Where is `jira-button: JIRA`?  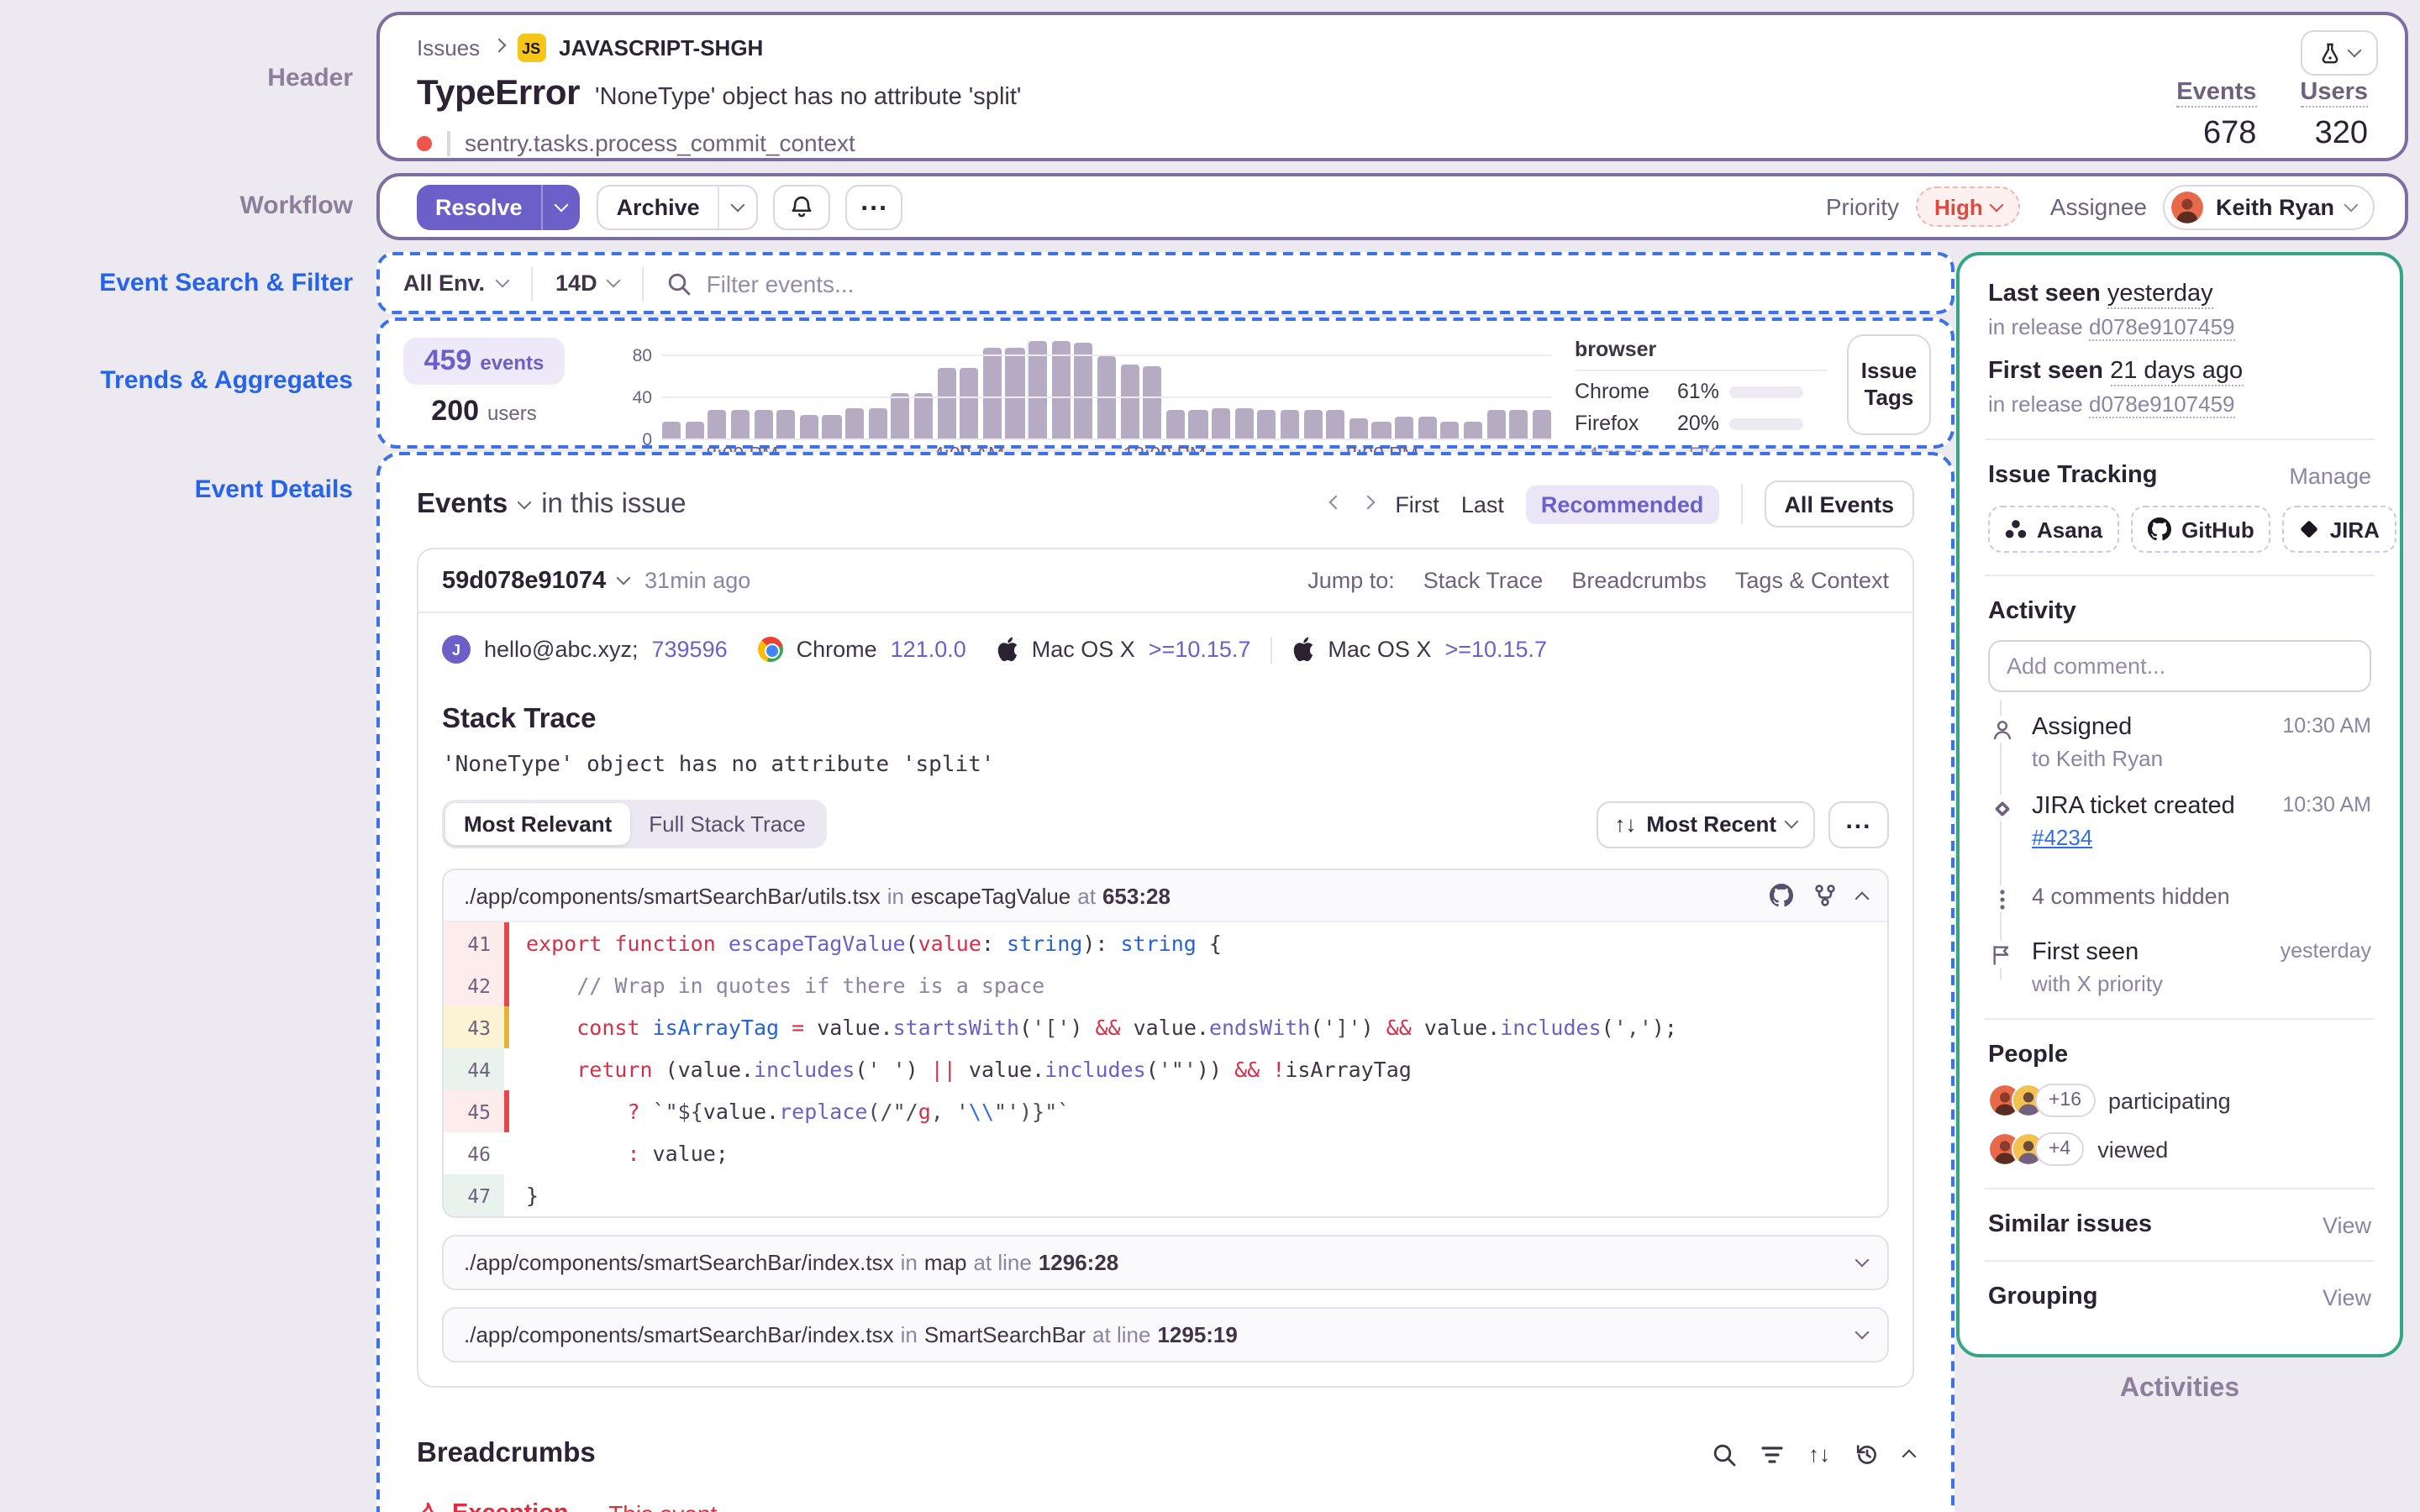 jira-button: JIRA is located at coordinates (2339, 529).